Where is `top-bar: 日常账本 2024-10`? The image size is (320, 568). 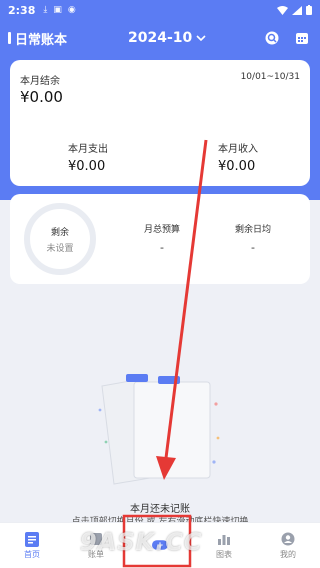 top-bar: 日常账本 2024-10 is located at coordinates (160, 38).